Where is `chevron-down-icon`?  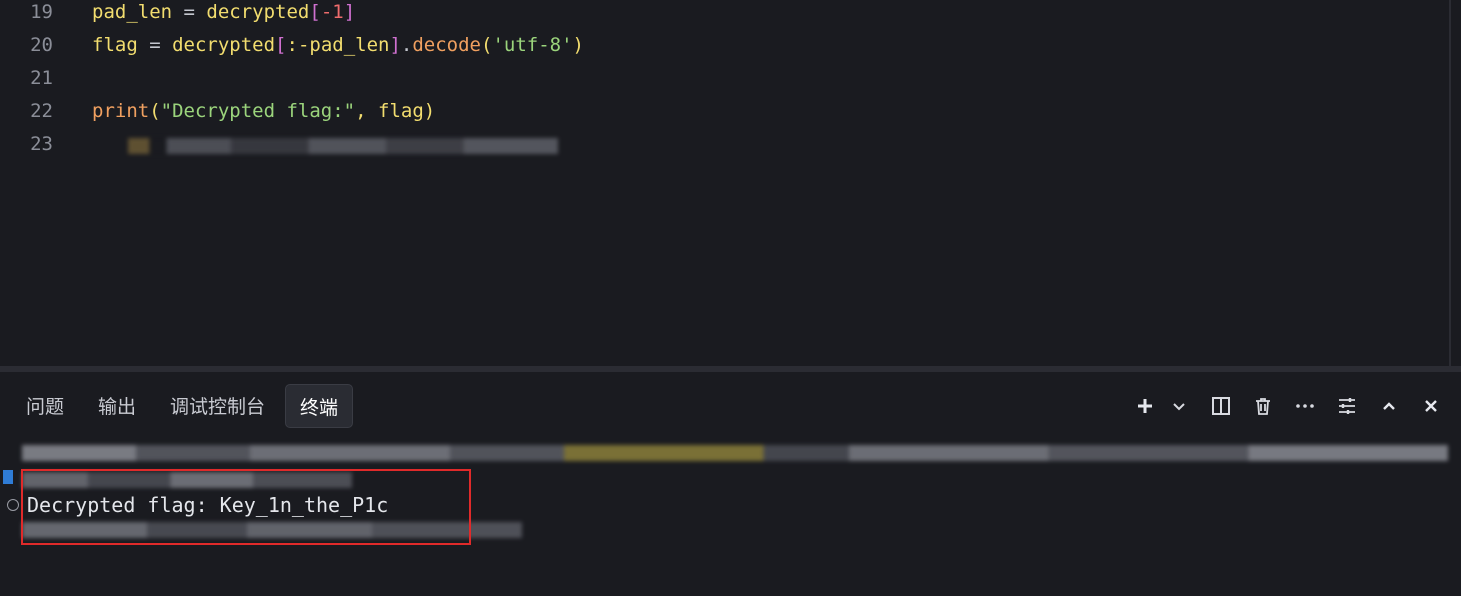 chevron-down-icon is located at coordinates (1179, 406).